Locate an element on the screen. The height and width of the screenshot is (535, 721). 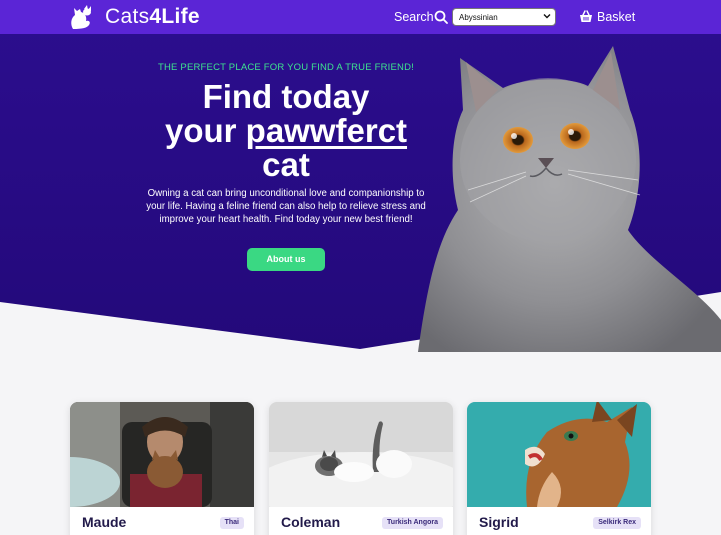
about-us-button: About us is located at coordinates (286, 259).